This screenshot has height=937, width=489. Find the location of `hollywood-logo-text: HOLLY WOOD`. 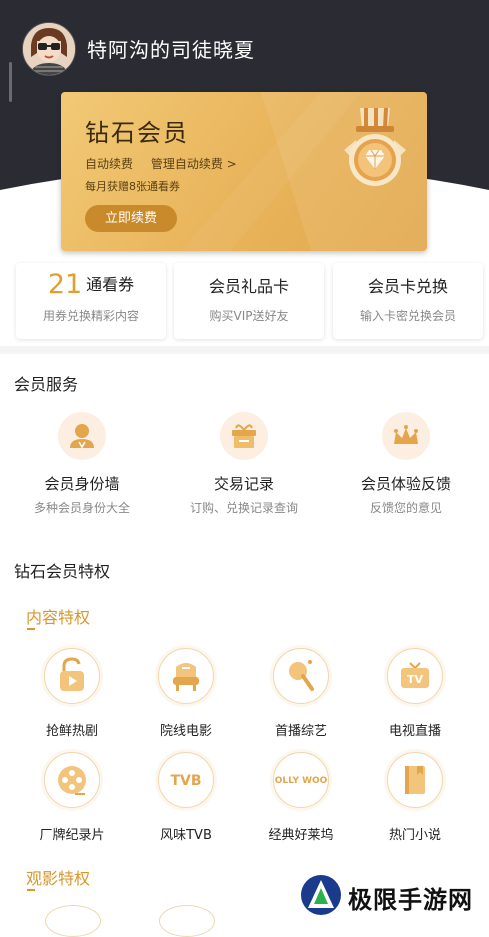

hollywood-logo-text: HOLLY WOOD is located at coordinates (301, 781).